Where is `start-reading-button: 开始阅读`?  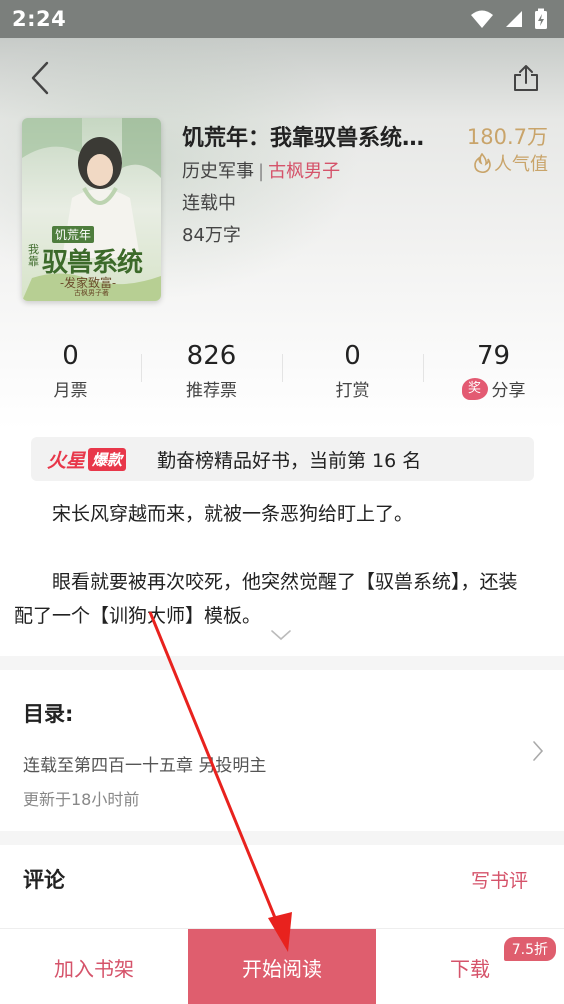
start-reading-button: 开始阅读 is located at coordinates (282, 966).